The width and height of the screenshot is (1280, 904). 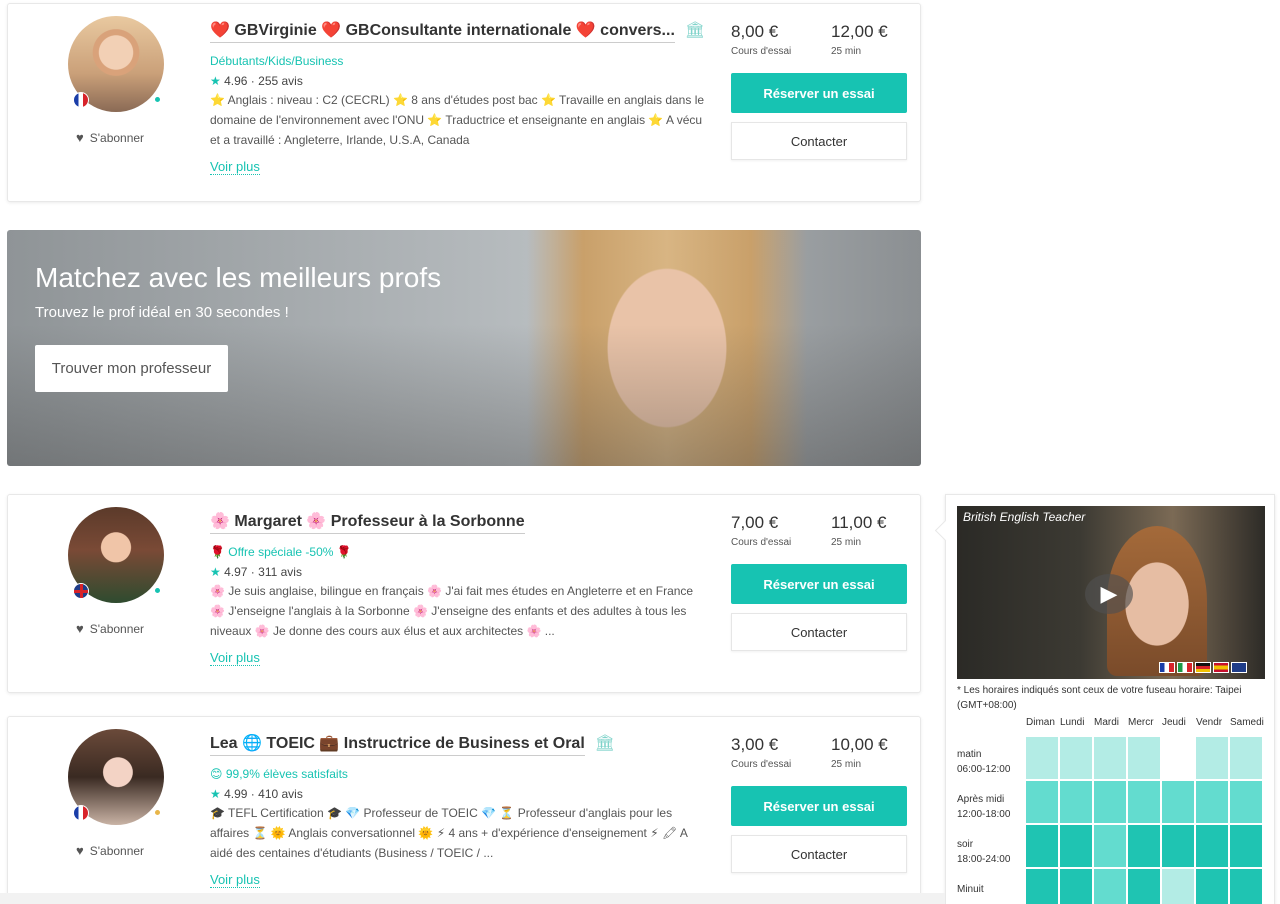 I want to click on lesson-price: 11,00 €, so click(x=859, y=522).